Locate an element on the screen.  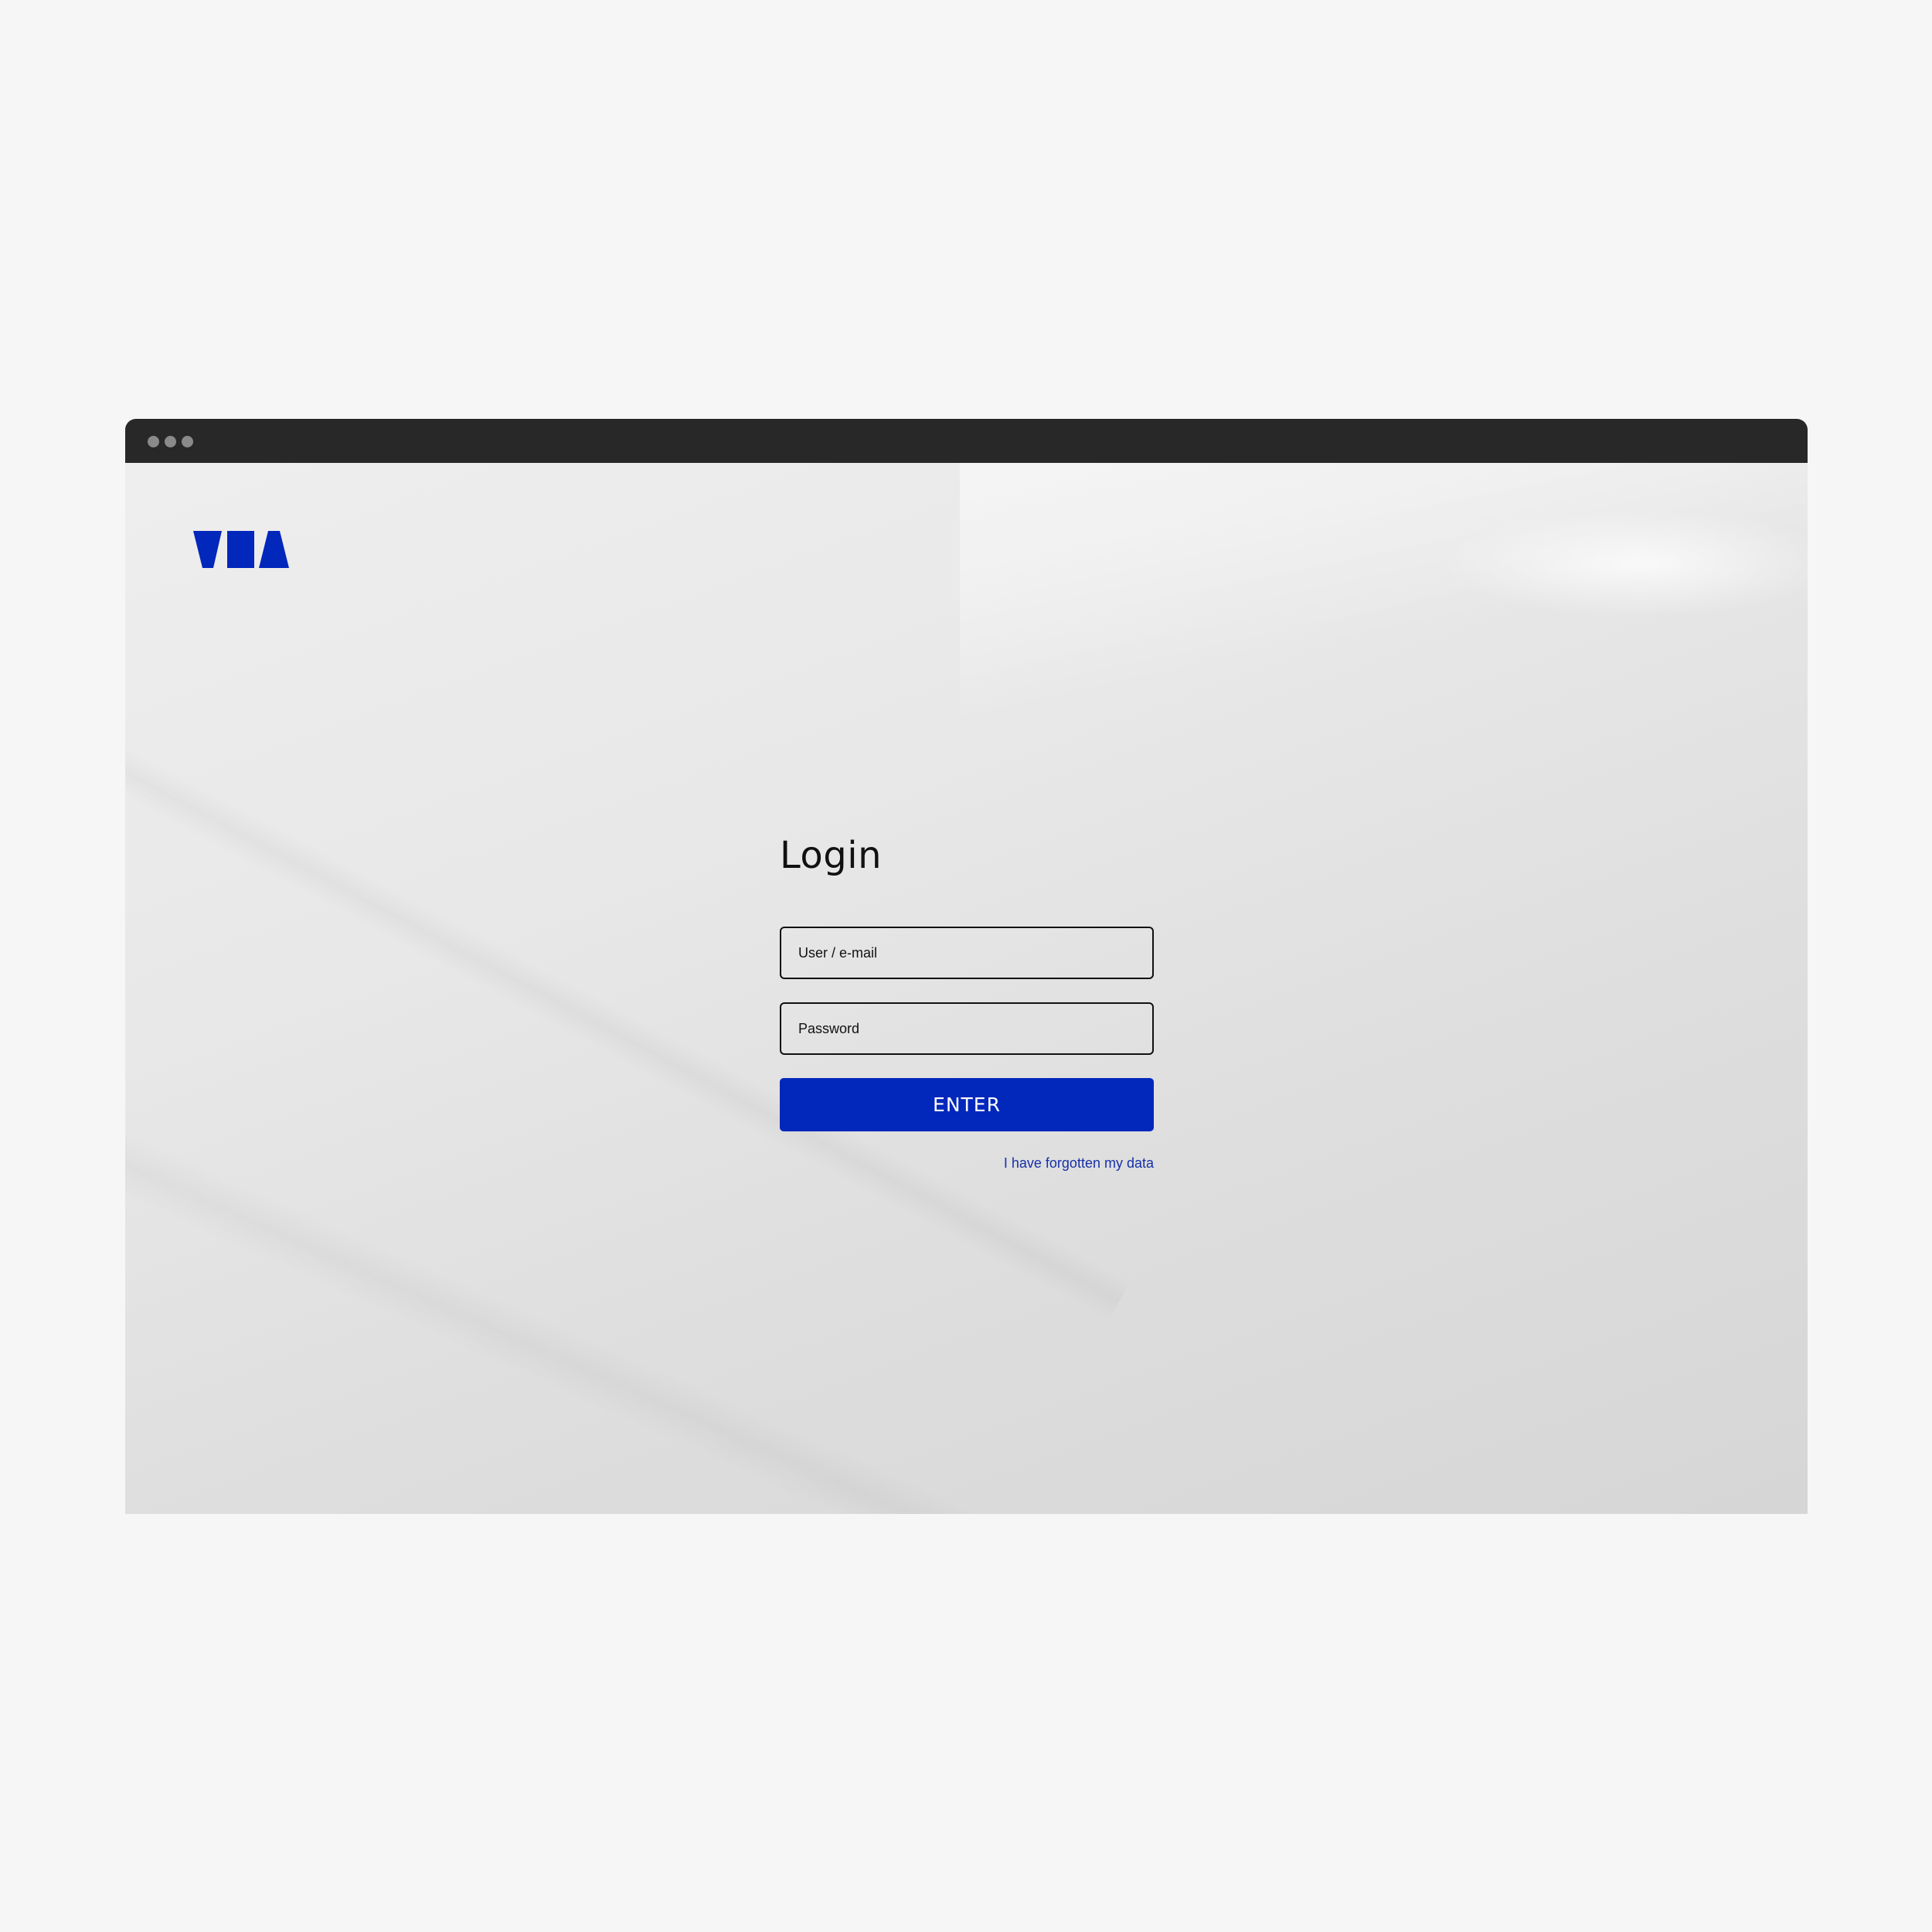
login-panel: Login ENTER I have forgotten my data is located at coordinates (967, 1001).